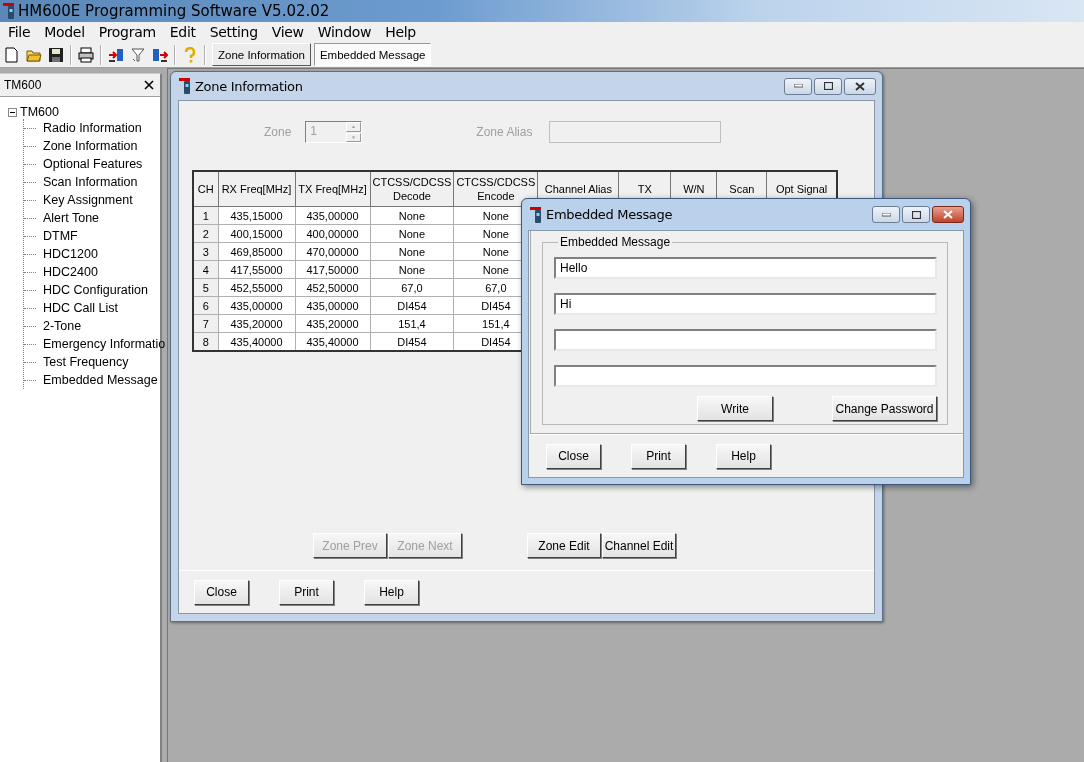  Describe the element at coordinates (12, 112) in the screenshot. I see `expander-icon` at that location.